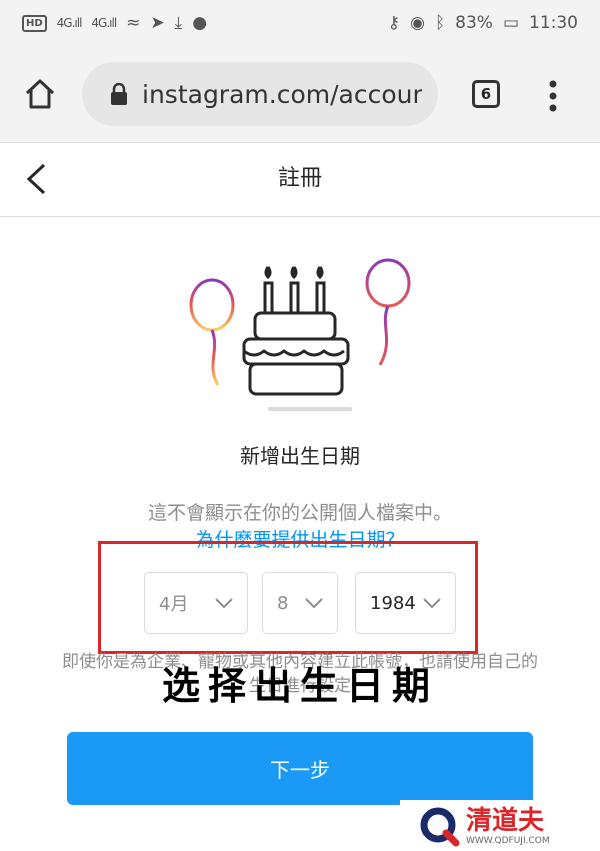 The height and width of the screenshot is (851, 600). I want to click on overlay-caption: 选择出生日期, so click(299, 686).